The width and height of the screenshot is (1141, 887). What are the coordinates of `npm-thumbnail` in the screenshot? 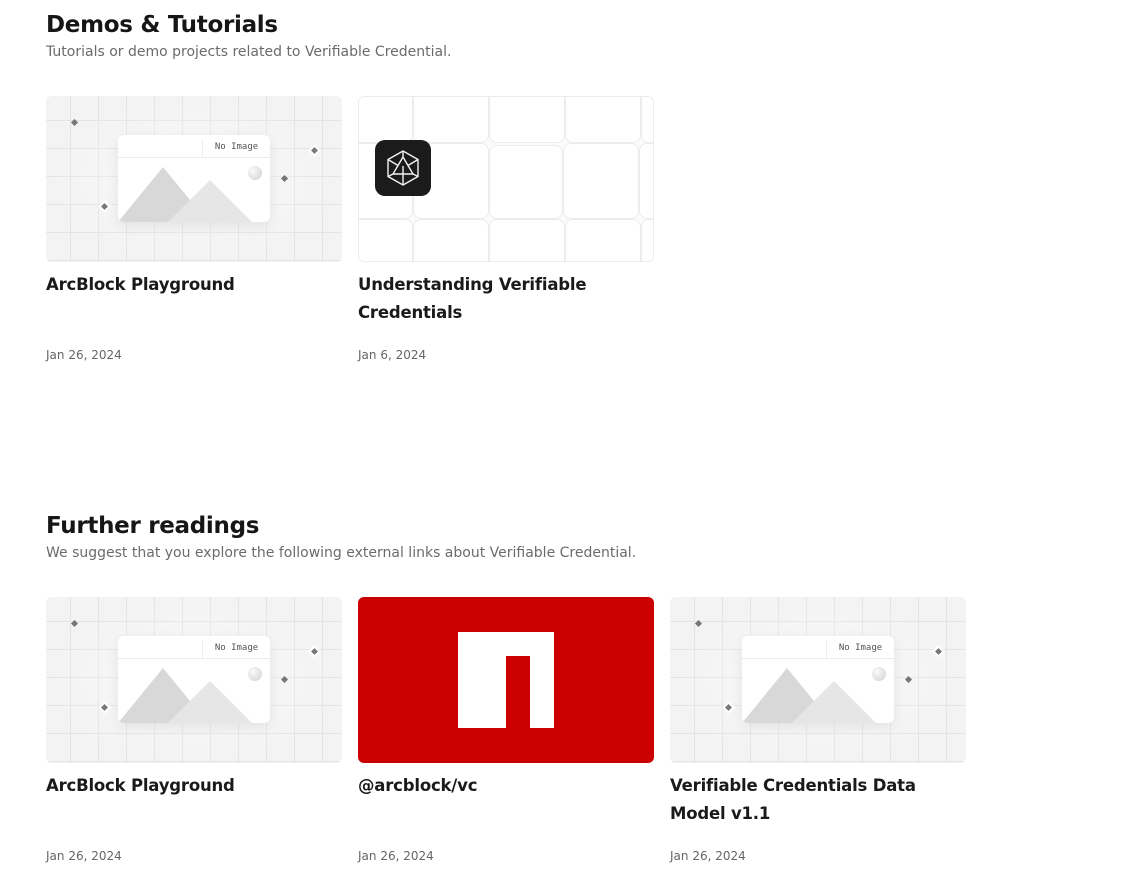 It's located at (506, 680).